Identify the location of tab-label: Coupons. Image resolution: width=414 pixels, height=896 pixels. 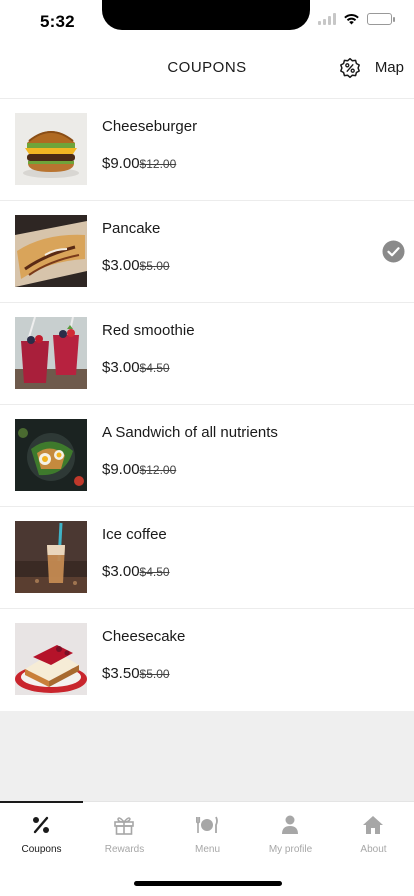
(41, 849).